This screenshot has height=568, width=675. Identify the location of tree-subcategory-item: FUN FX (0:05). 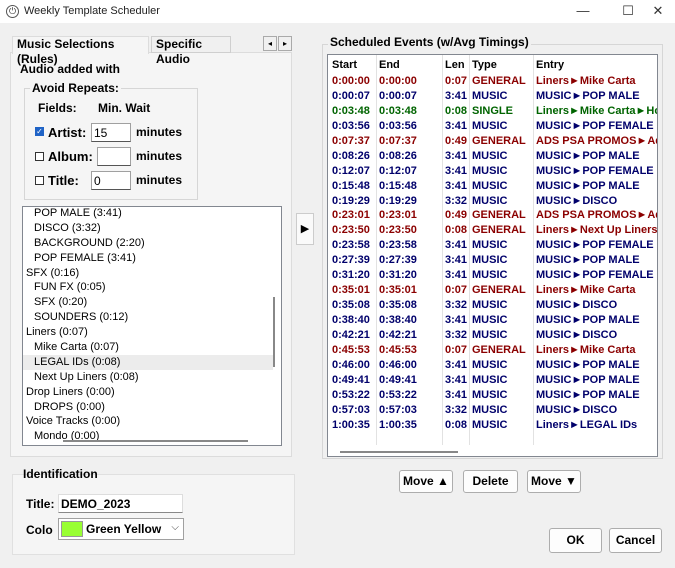
(148, 287).